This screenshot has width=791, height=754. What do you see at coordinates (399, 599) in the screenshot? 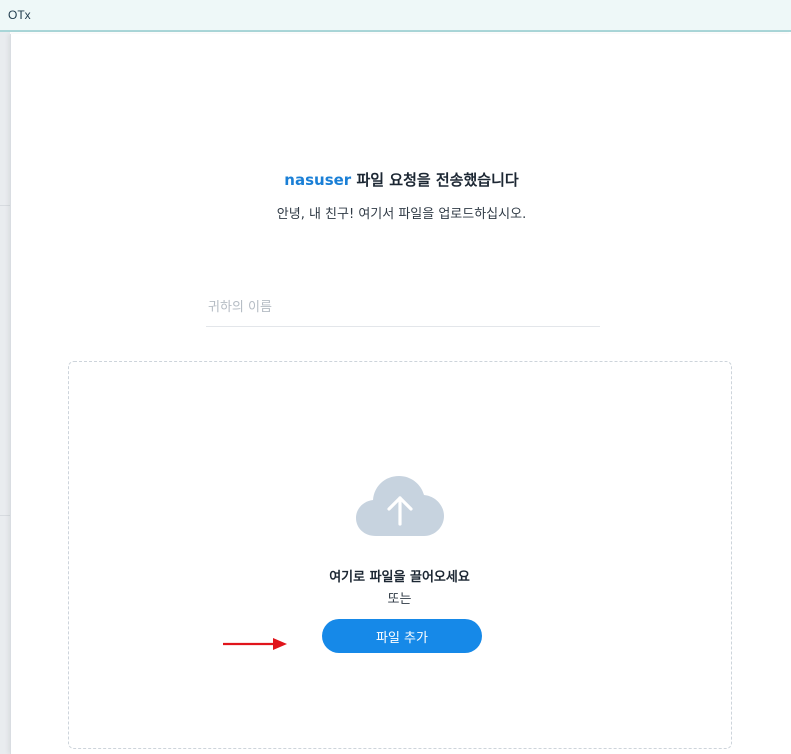
I see `or-separator: 또는` at bounding box center [399, 599].